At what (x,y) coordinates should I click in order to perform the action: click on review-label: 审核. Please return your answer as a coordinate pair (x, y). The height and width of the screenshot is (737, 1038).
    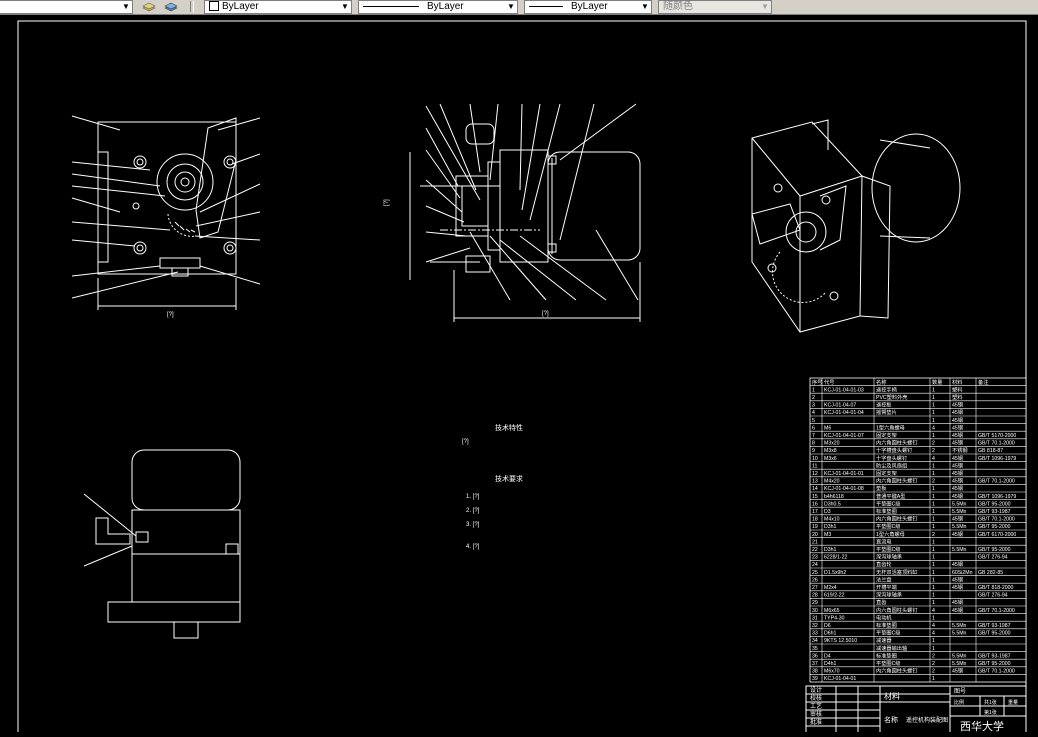
    Looking at the image, I should click on (816, 714).